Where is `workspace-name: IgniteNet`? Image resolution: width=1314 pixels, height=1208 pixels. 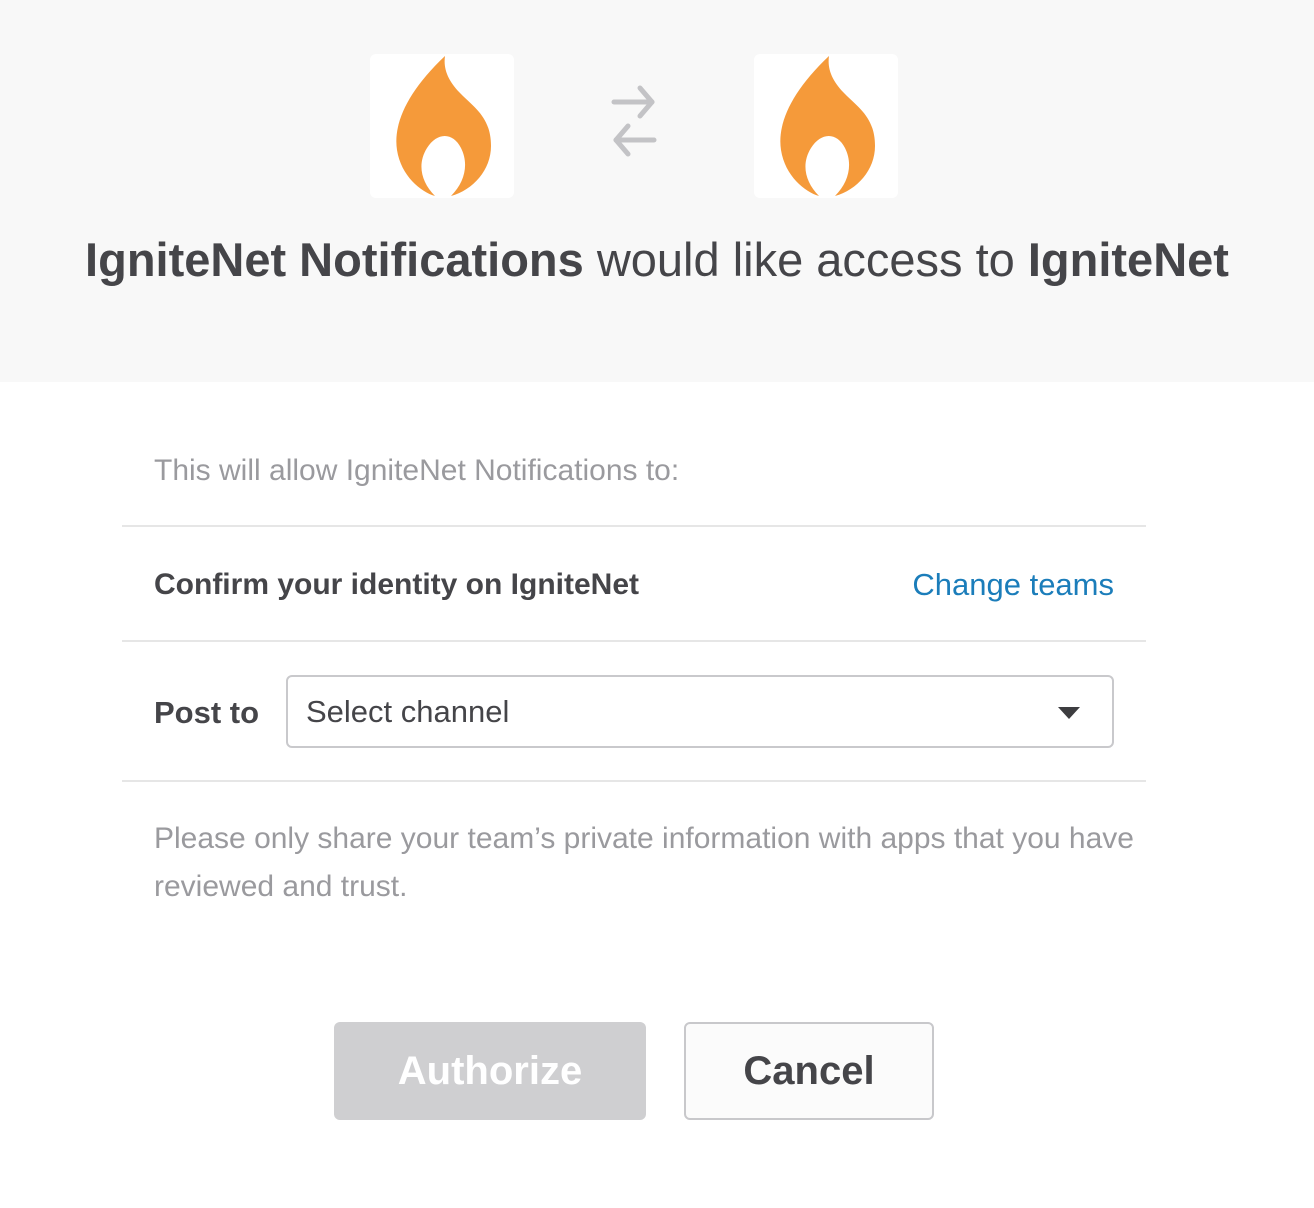
workspace-name: IgniteNet is located at coordinates (1128, 259).